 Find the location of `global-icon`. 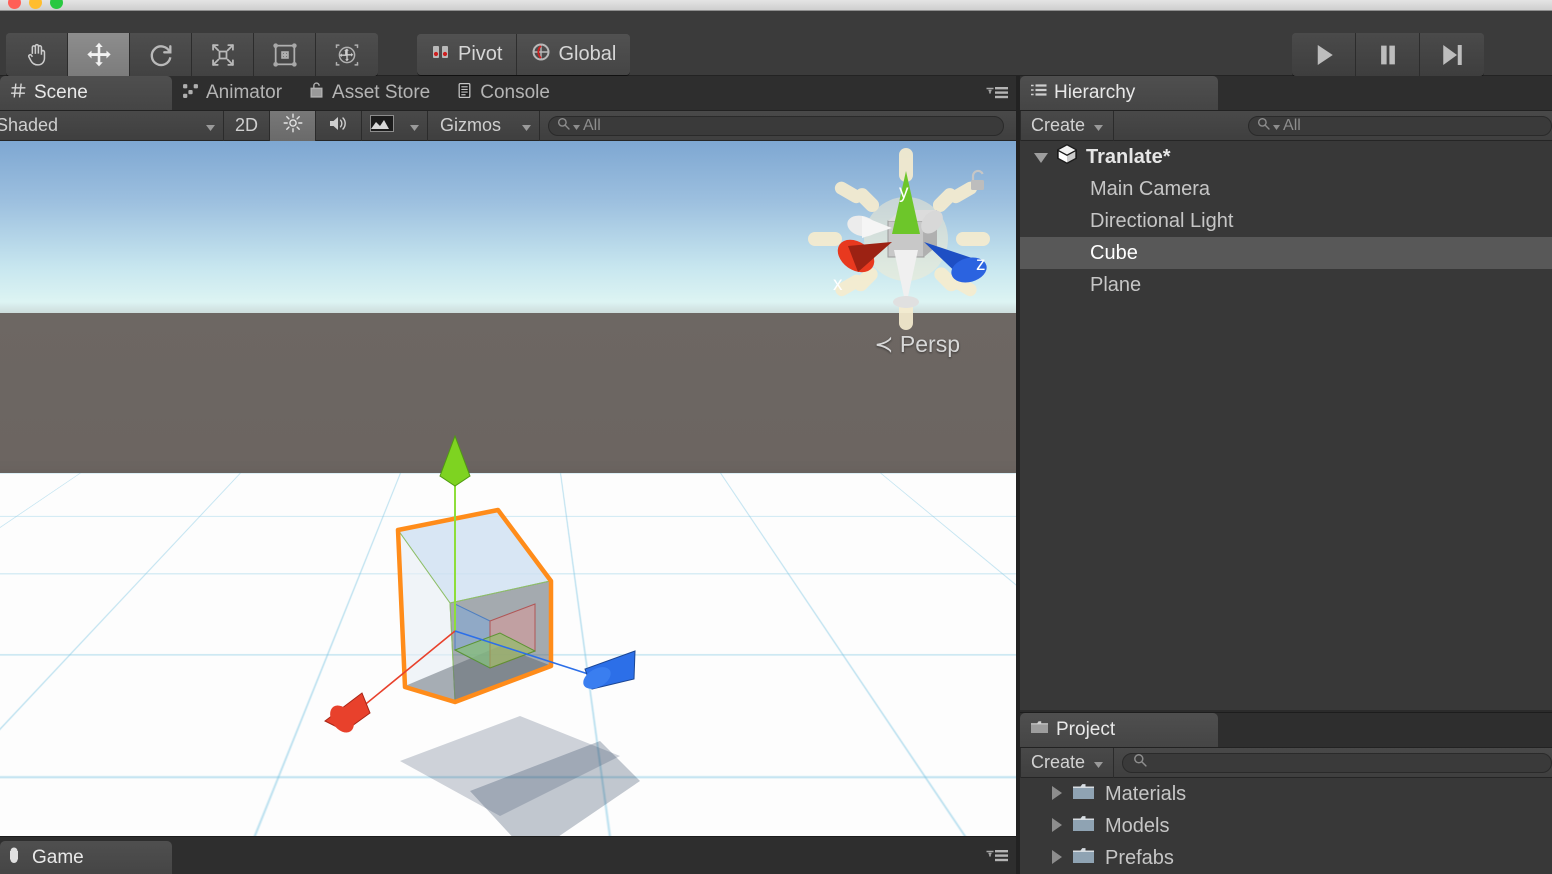

global-icon is located at coordinates (541, 55).